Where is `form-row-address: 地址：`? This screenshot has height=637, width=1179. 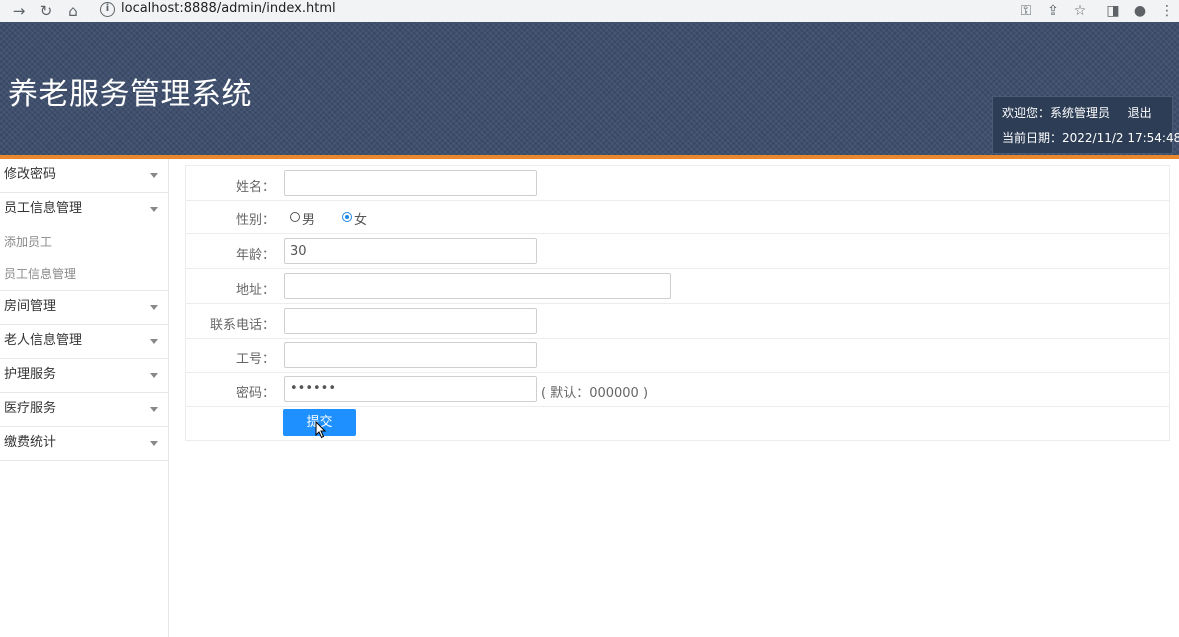 form-row-address: 地址： is located at coordinates (677, 286).